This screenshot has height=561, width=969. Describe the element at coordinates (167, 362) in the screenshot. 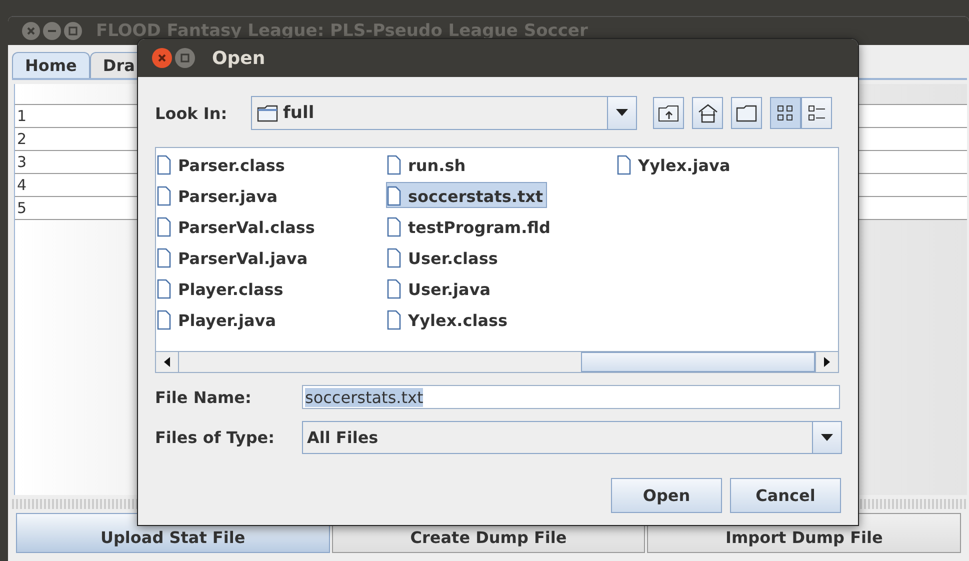

I see `left-arrow-icon` at that location.